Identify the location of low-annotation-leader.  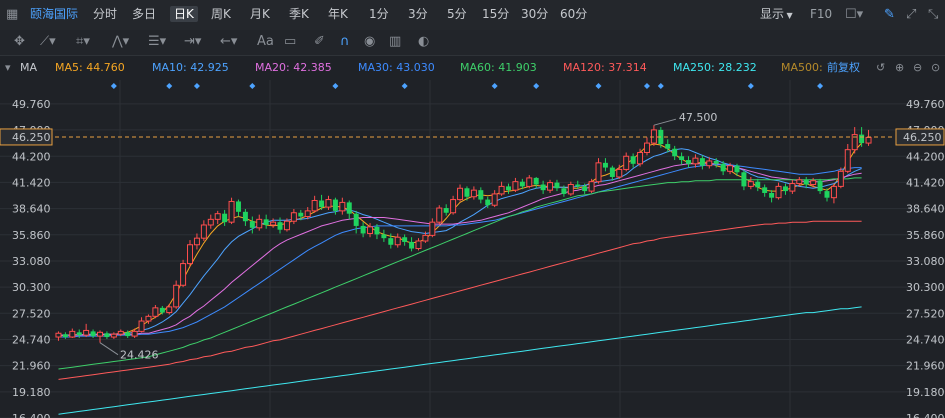
(109, 349).